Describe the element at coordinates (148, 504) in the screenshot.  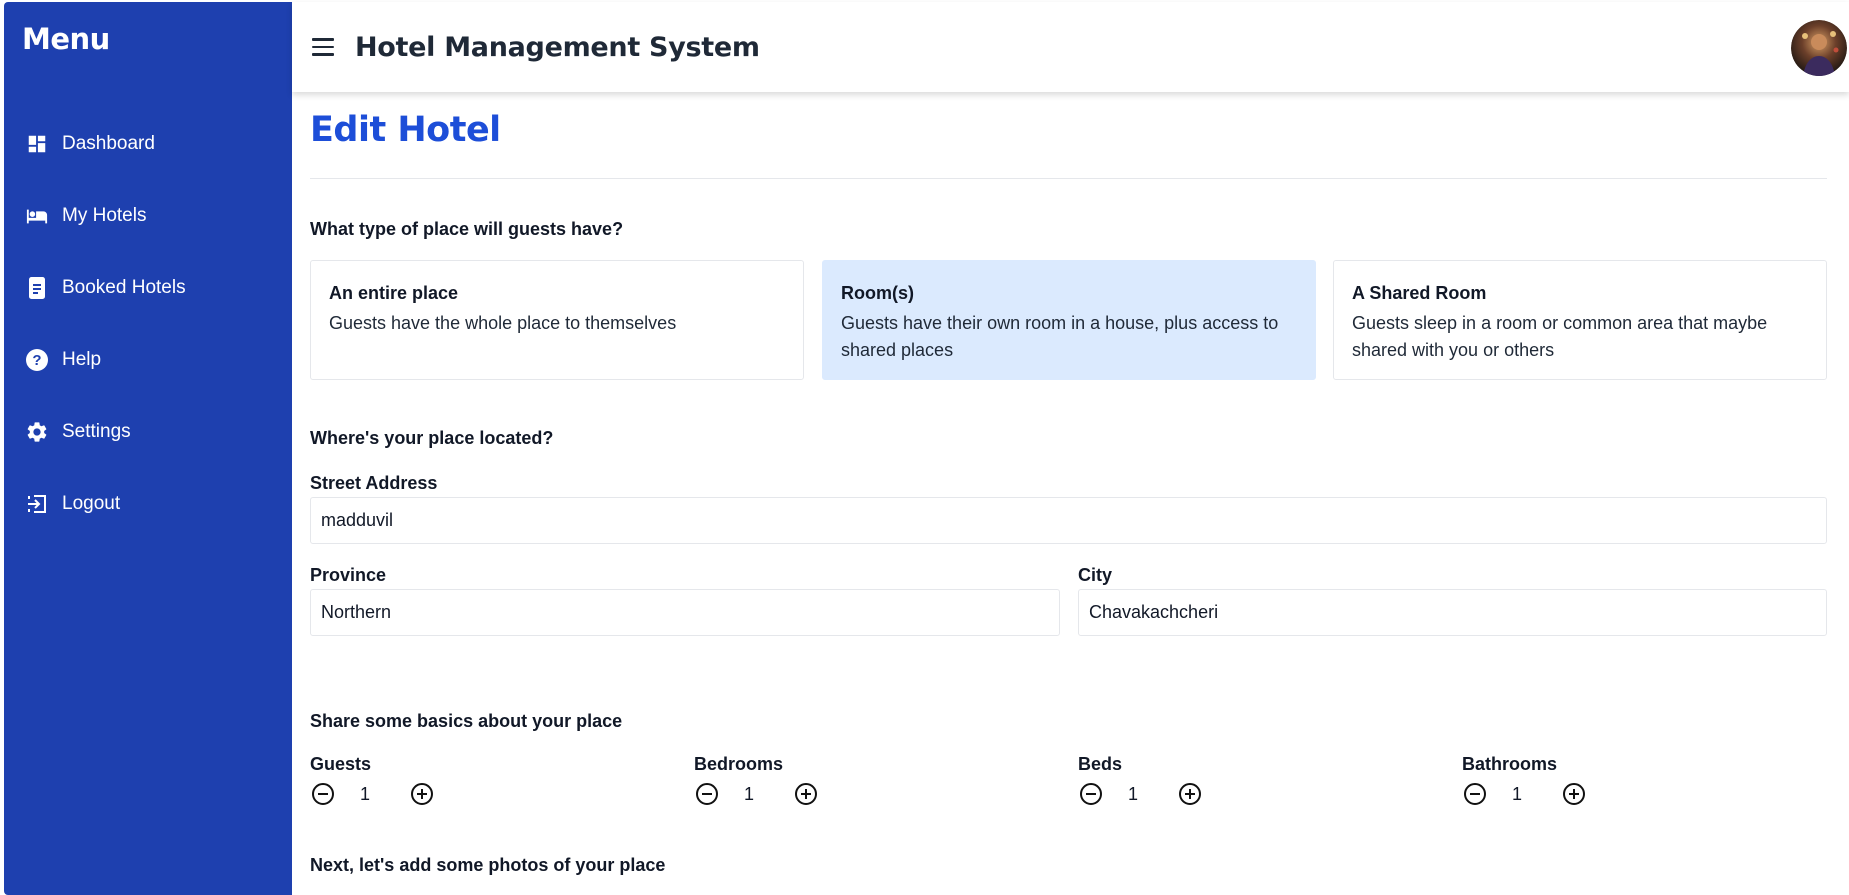
I see `sidebar-item-logout: Logout` at that location.